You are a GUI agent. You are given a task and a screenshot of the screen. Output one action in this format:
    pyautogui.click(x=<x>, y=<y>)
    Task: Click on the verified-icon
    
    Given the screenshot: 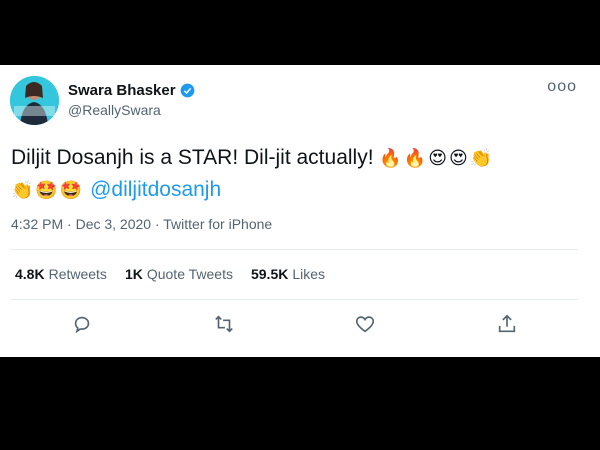 What is the action you would take?
    pyautogui.click(x=187, y=90)
    